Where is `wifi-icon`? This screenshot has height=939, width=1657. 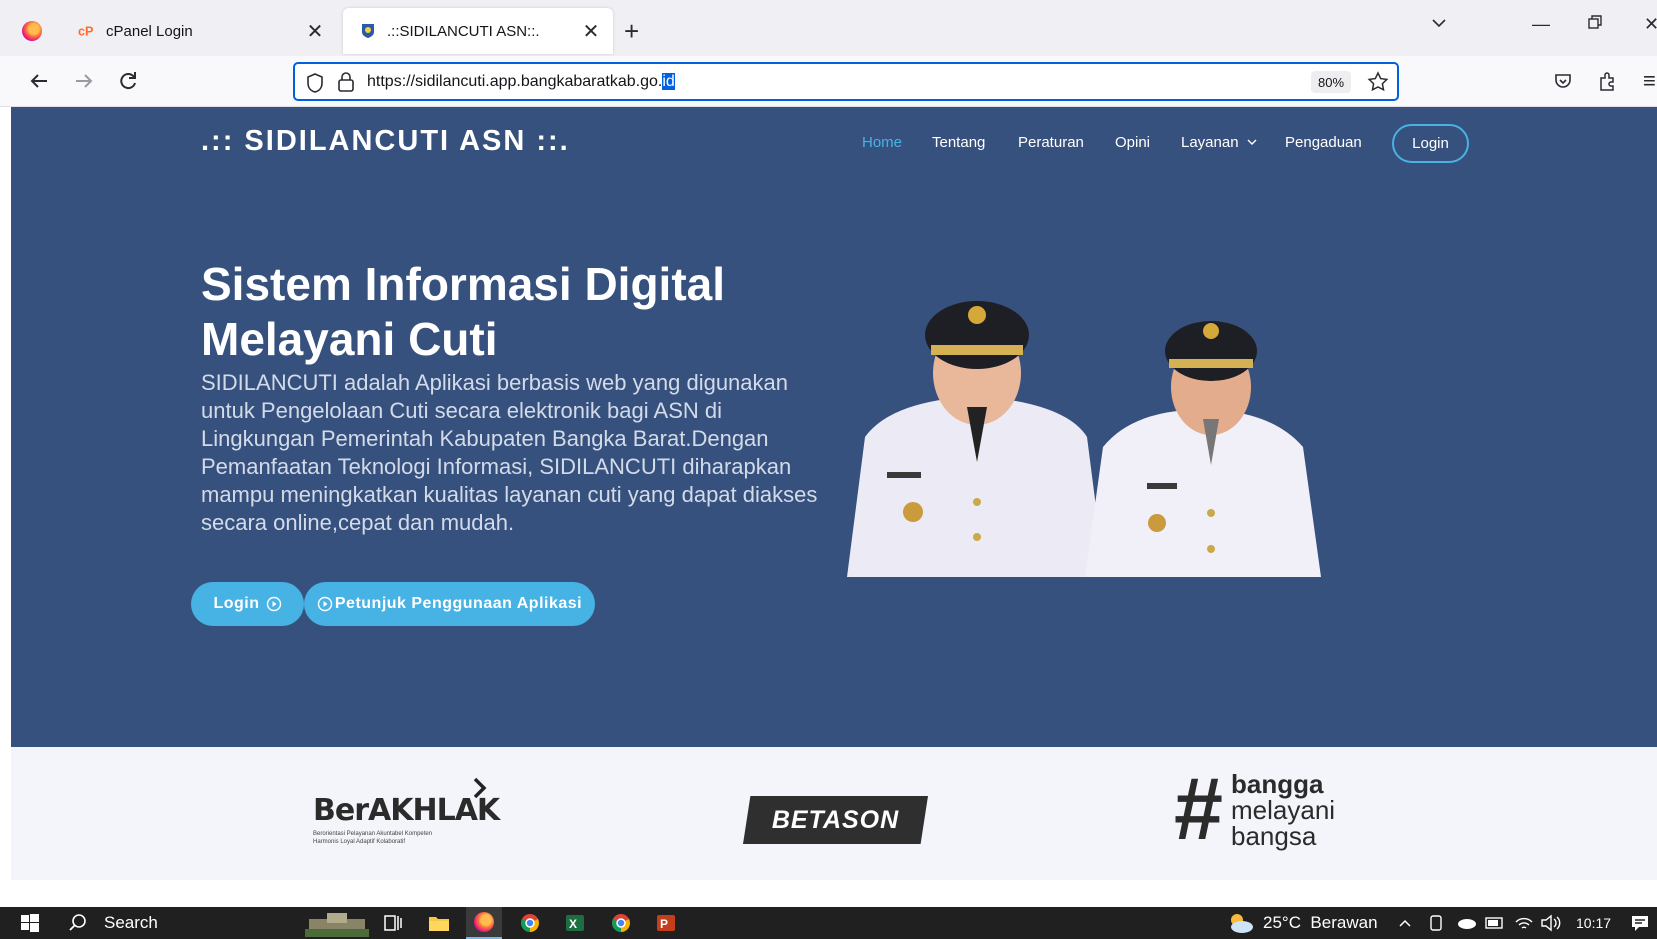
wifi-icon is located at coordinates (1524, 923).